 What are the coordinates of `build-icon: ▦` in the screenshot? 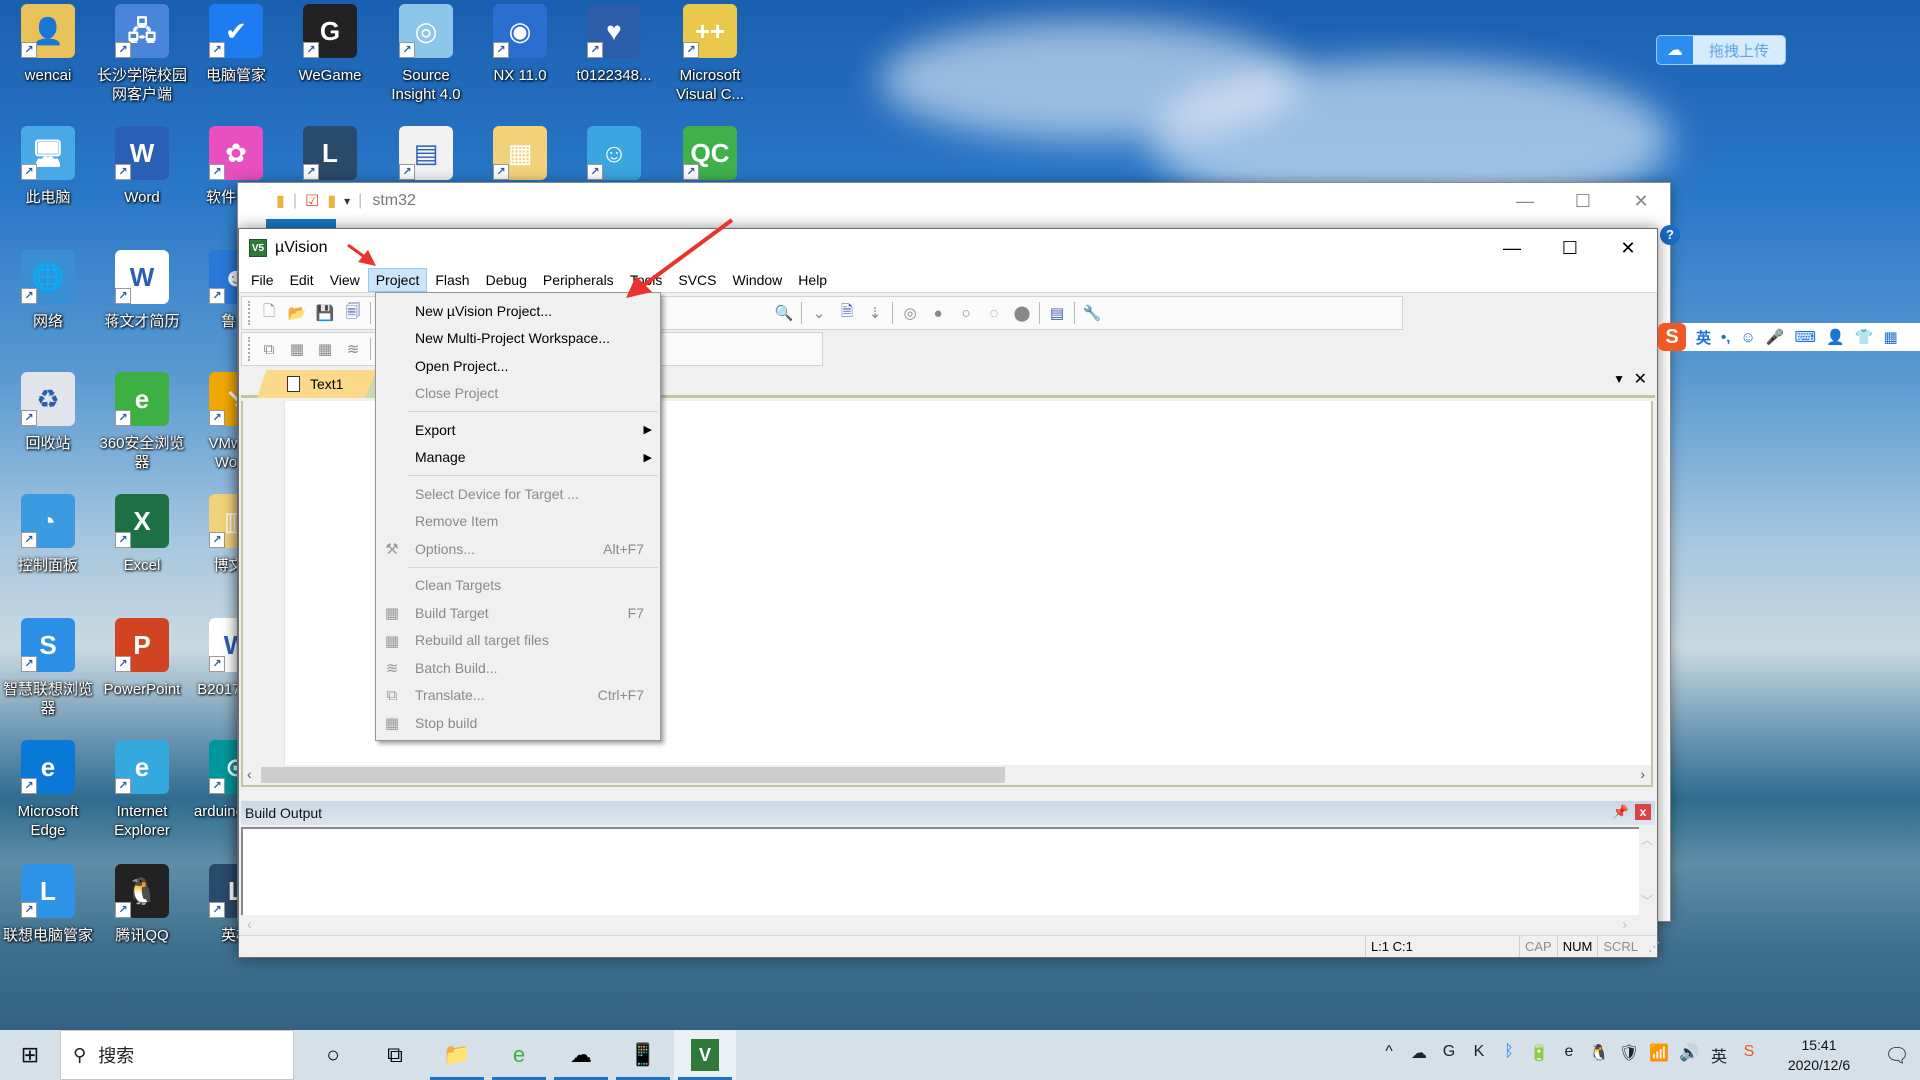 It's located at (297, 349).